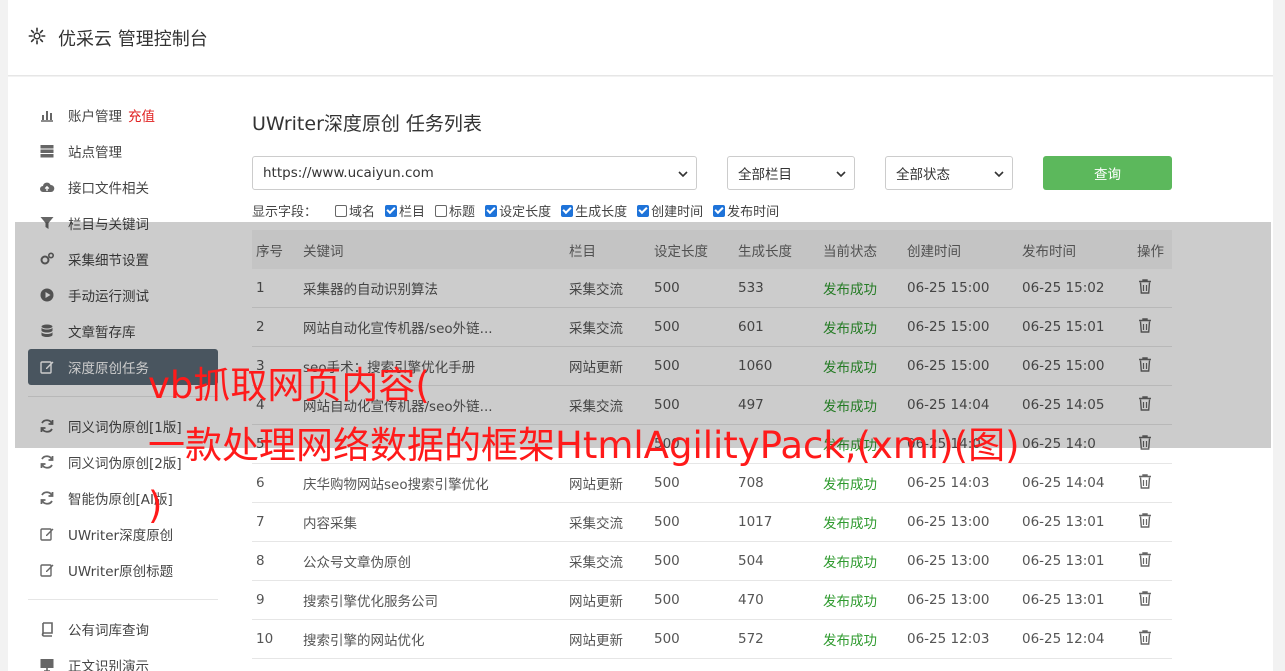 This screenshot has width=1285, height=671. I want to click on sidebar-item-label: 接口文件相关, so click(108, 189).